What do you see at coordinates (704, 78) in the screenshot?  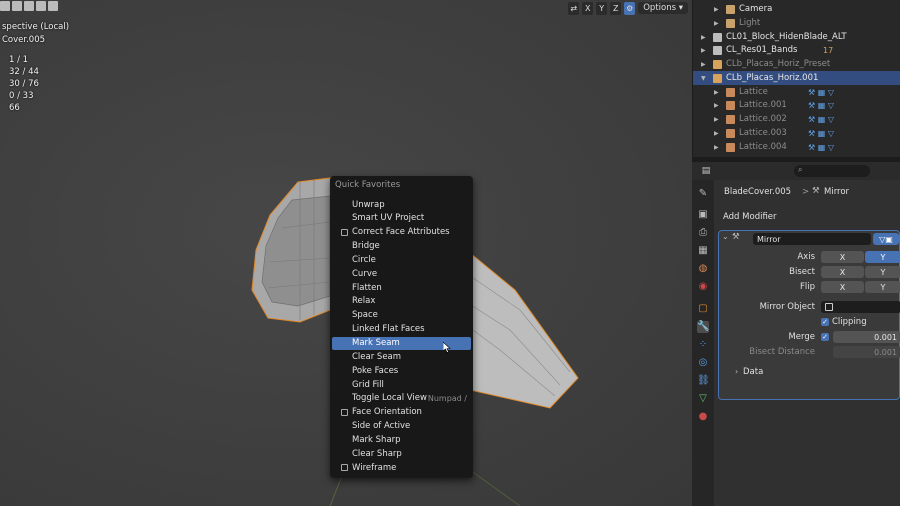 I see `expand-arrow-down-icon: ▼` at bounding box center [704, 78].